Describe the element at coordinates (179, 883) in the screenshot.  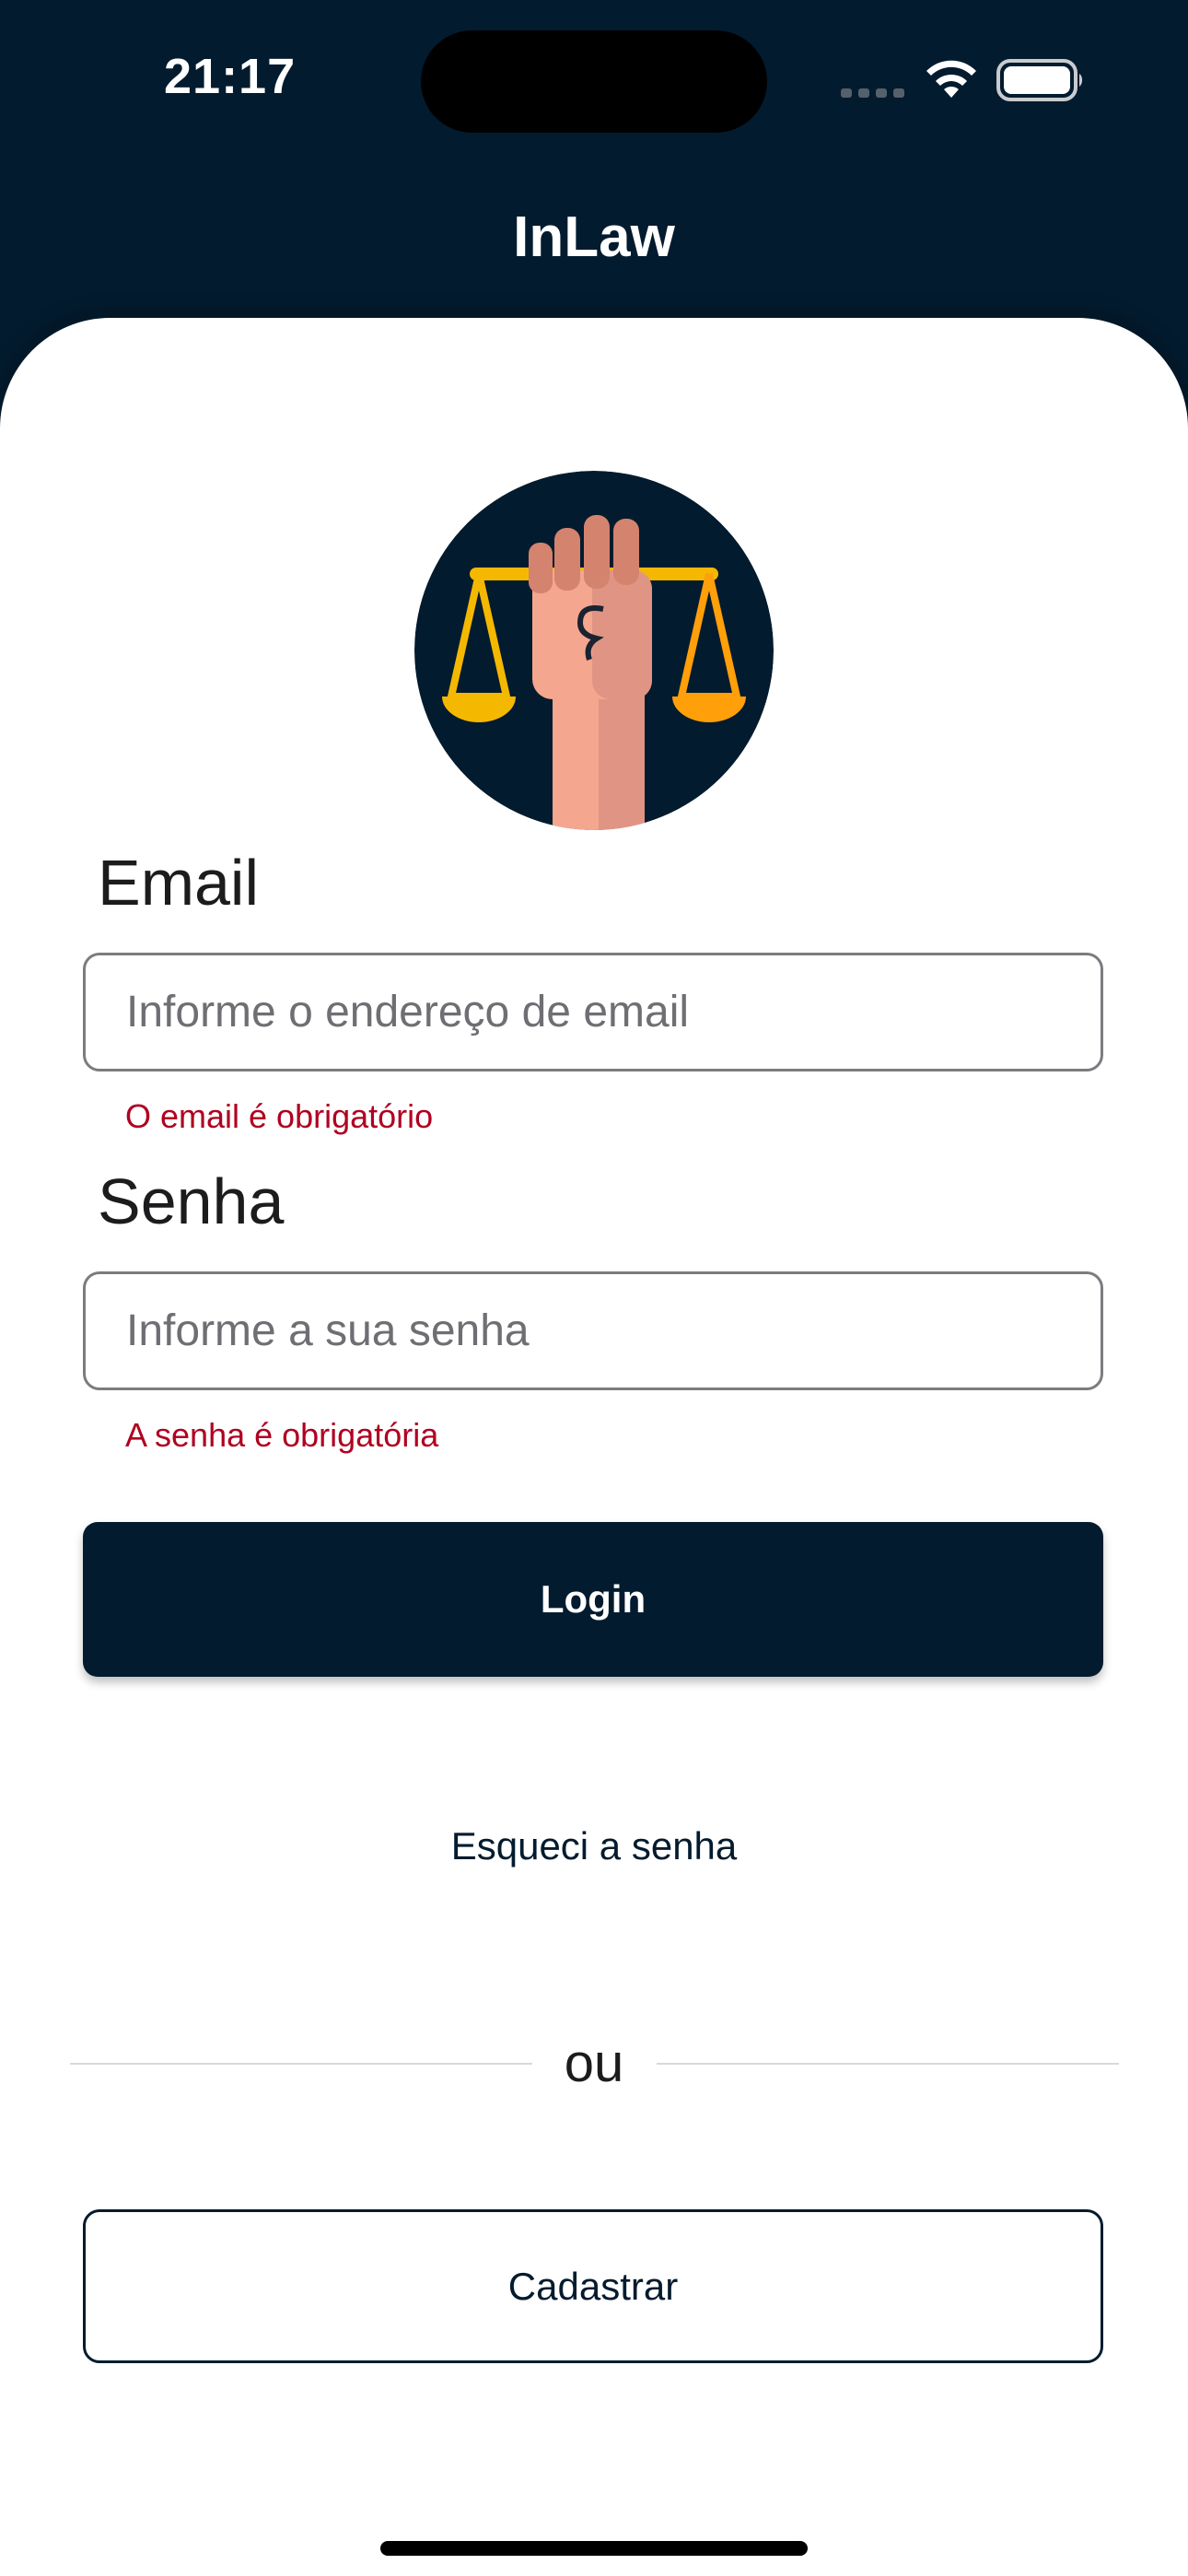
I see `email-label: Email` at that location.